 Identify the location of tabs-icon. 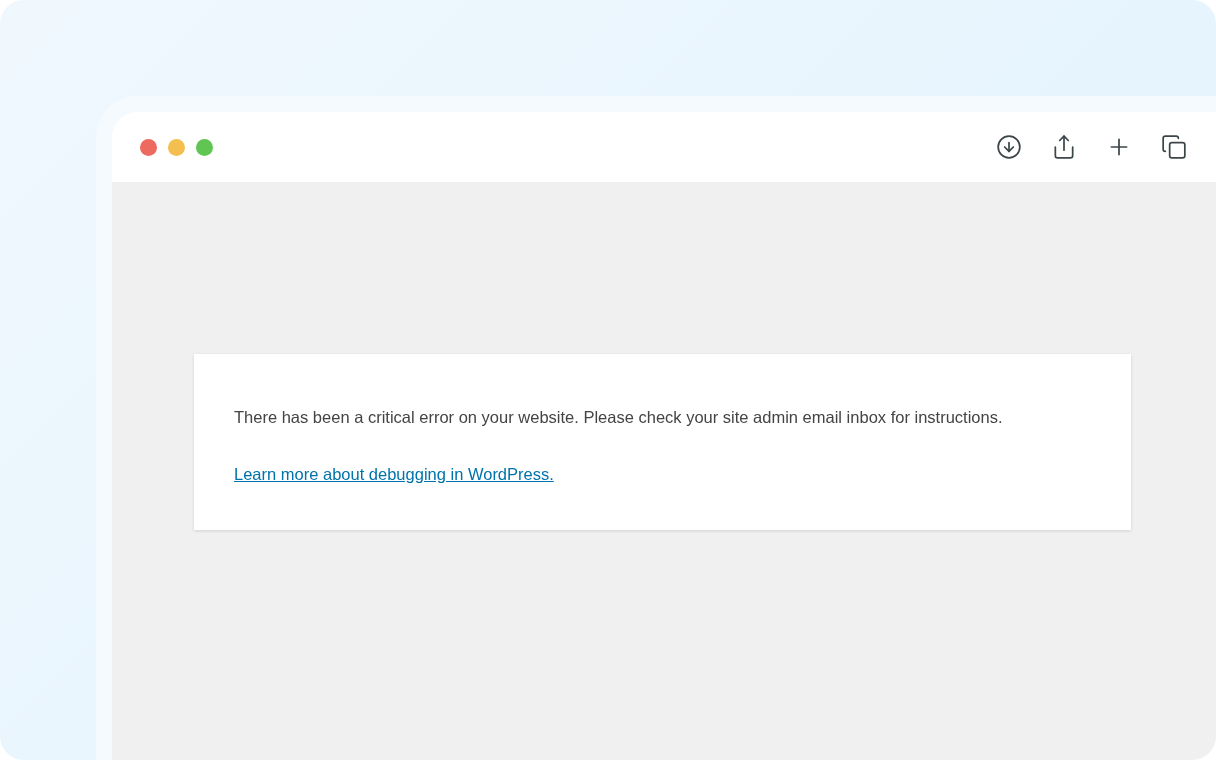
(1174, 147).